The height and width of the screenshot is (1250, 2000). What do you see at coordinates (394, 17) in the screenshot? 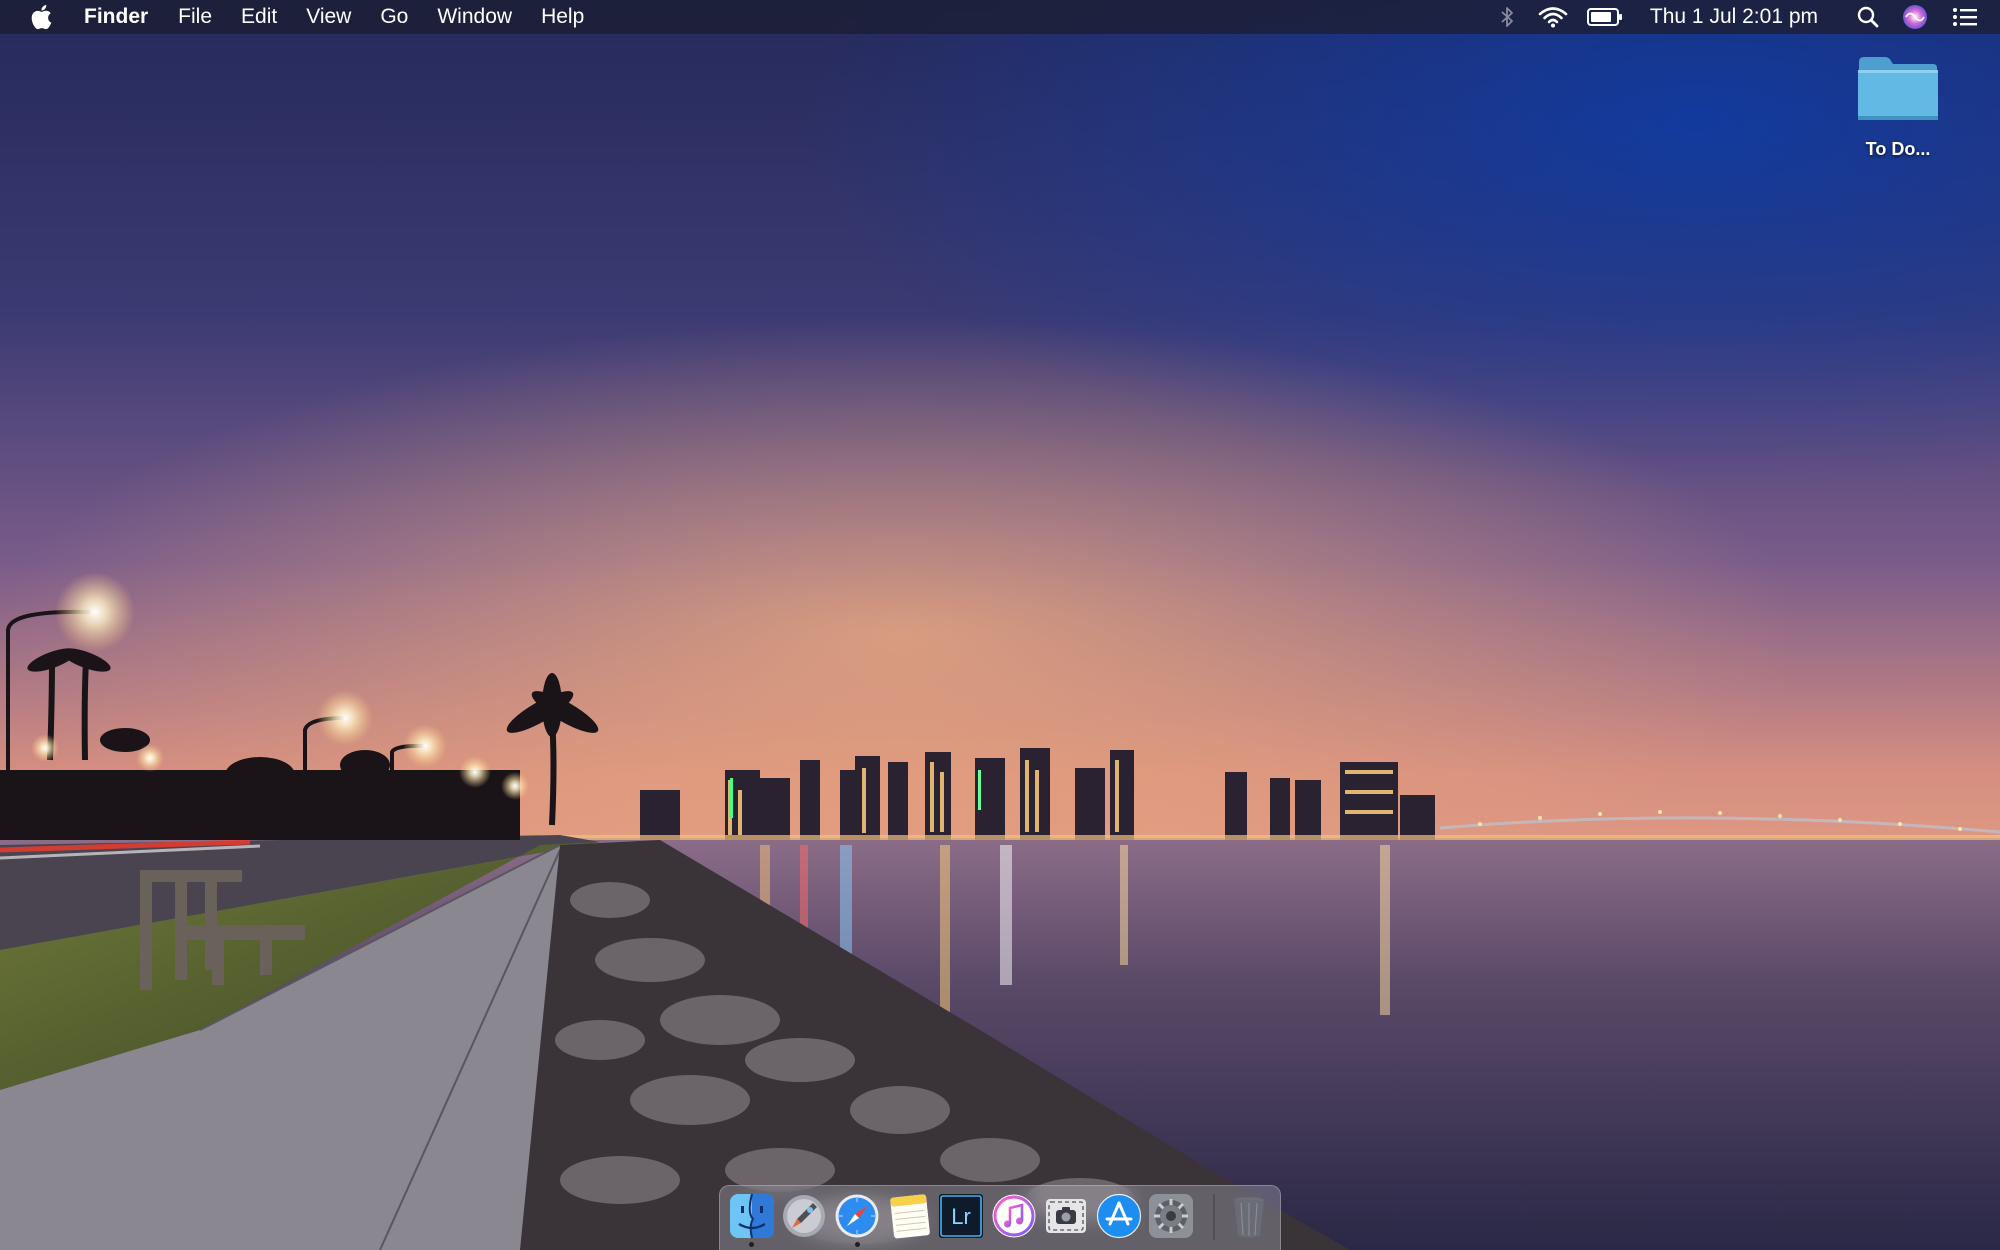
I see `menu-go: Go` at bounding box center [394, 17].